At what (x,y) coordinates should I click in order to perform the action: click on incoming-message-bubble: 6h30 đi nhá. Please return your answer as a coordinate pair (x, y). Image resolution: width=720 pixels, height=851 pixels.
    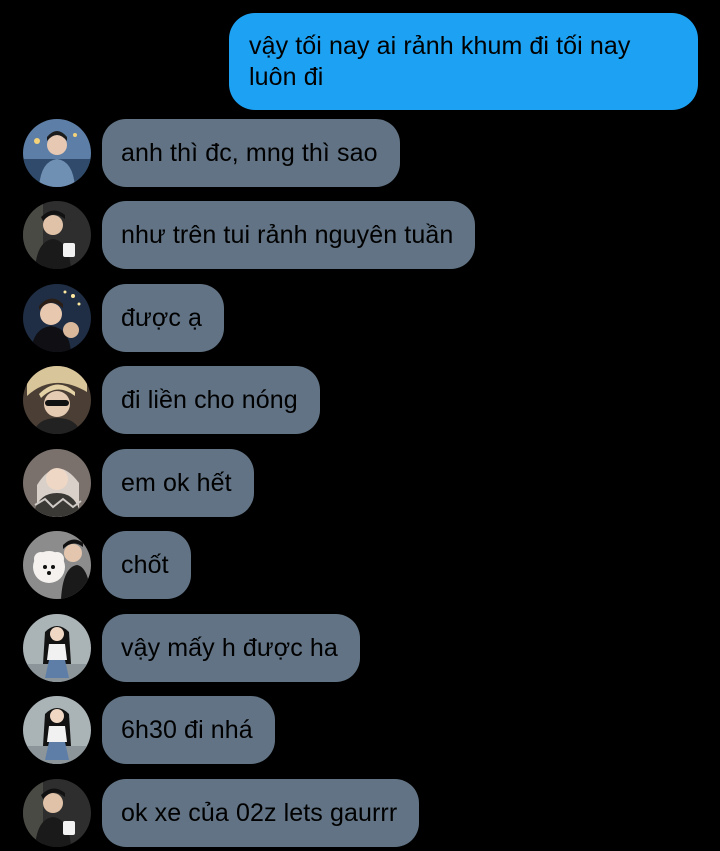
    Looking at the image, I should click on (188, 730).